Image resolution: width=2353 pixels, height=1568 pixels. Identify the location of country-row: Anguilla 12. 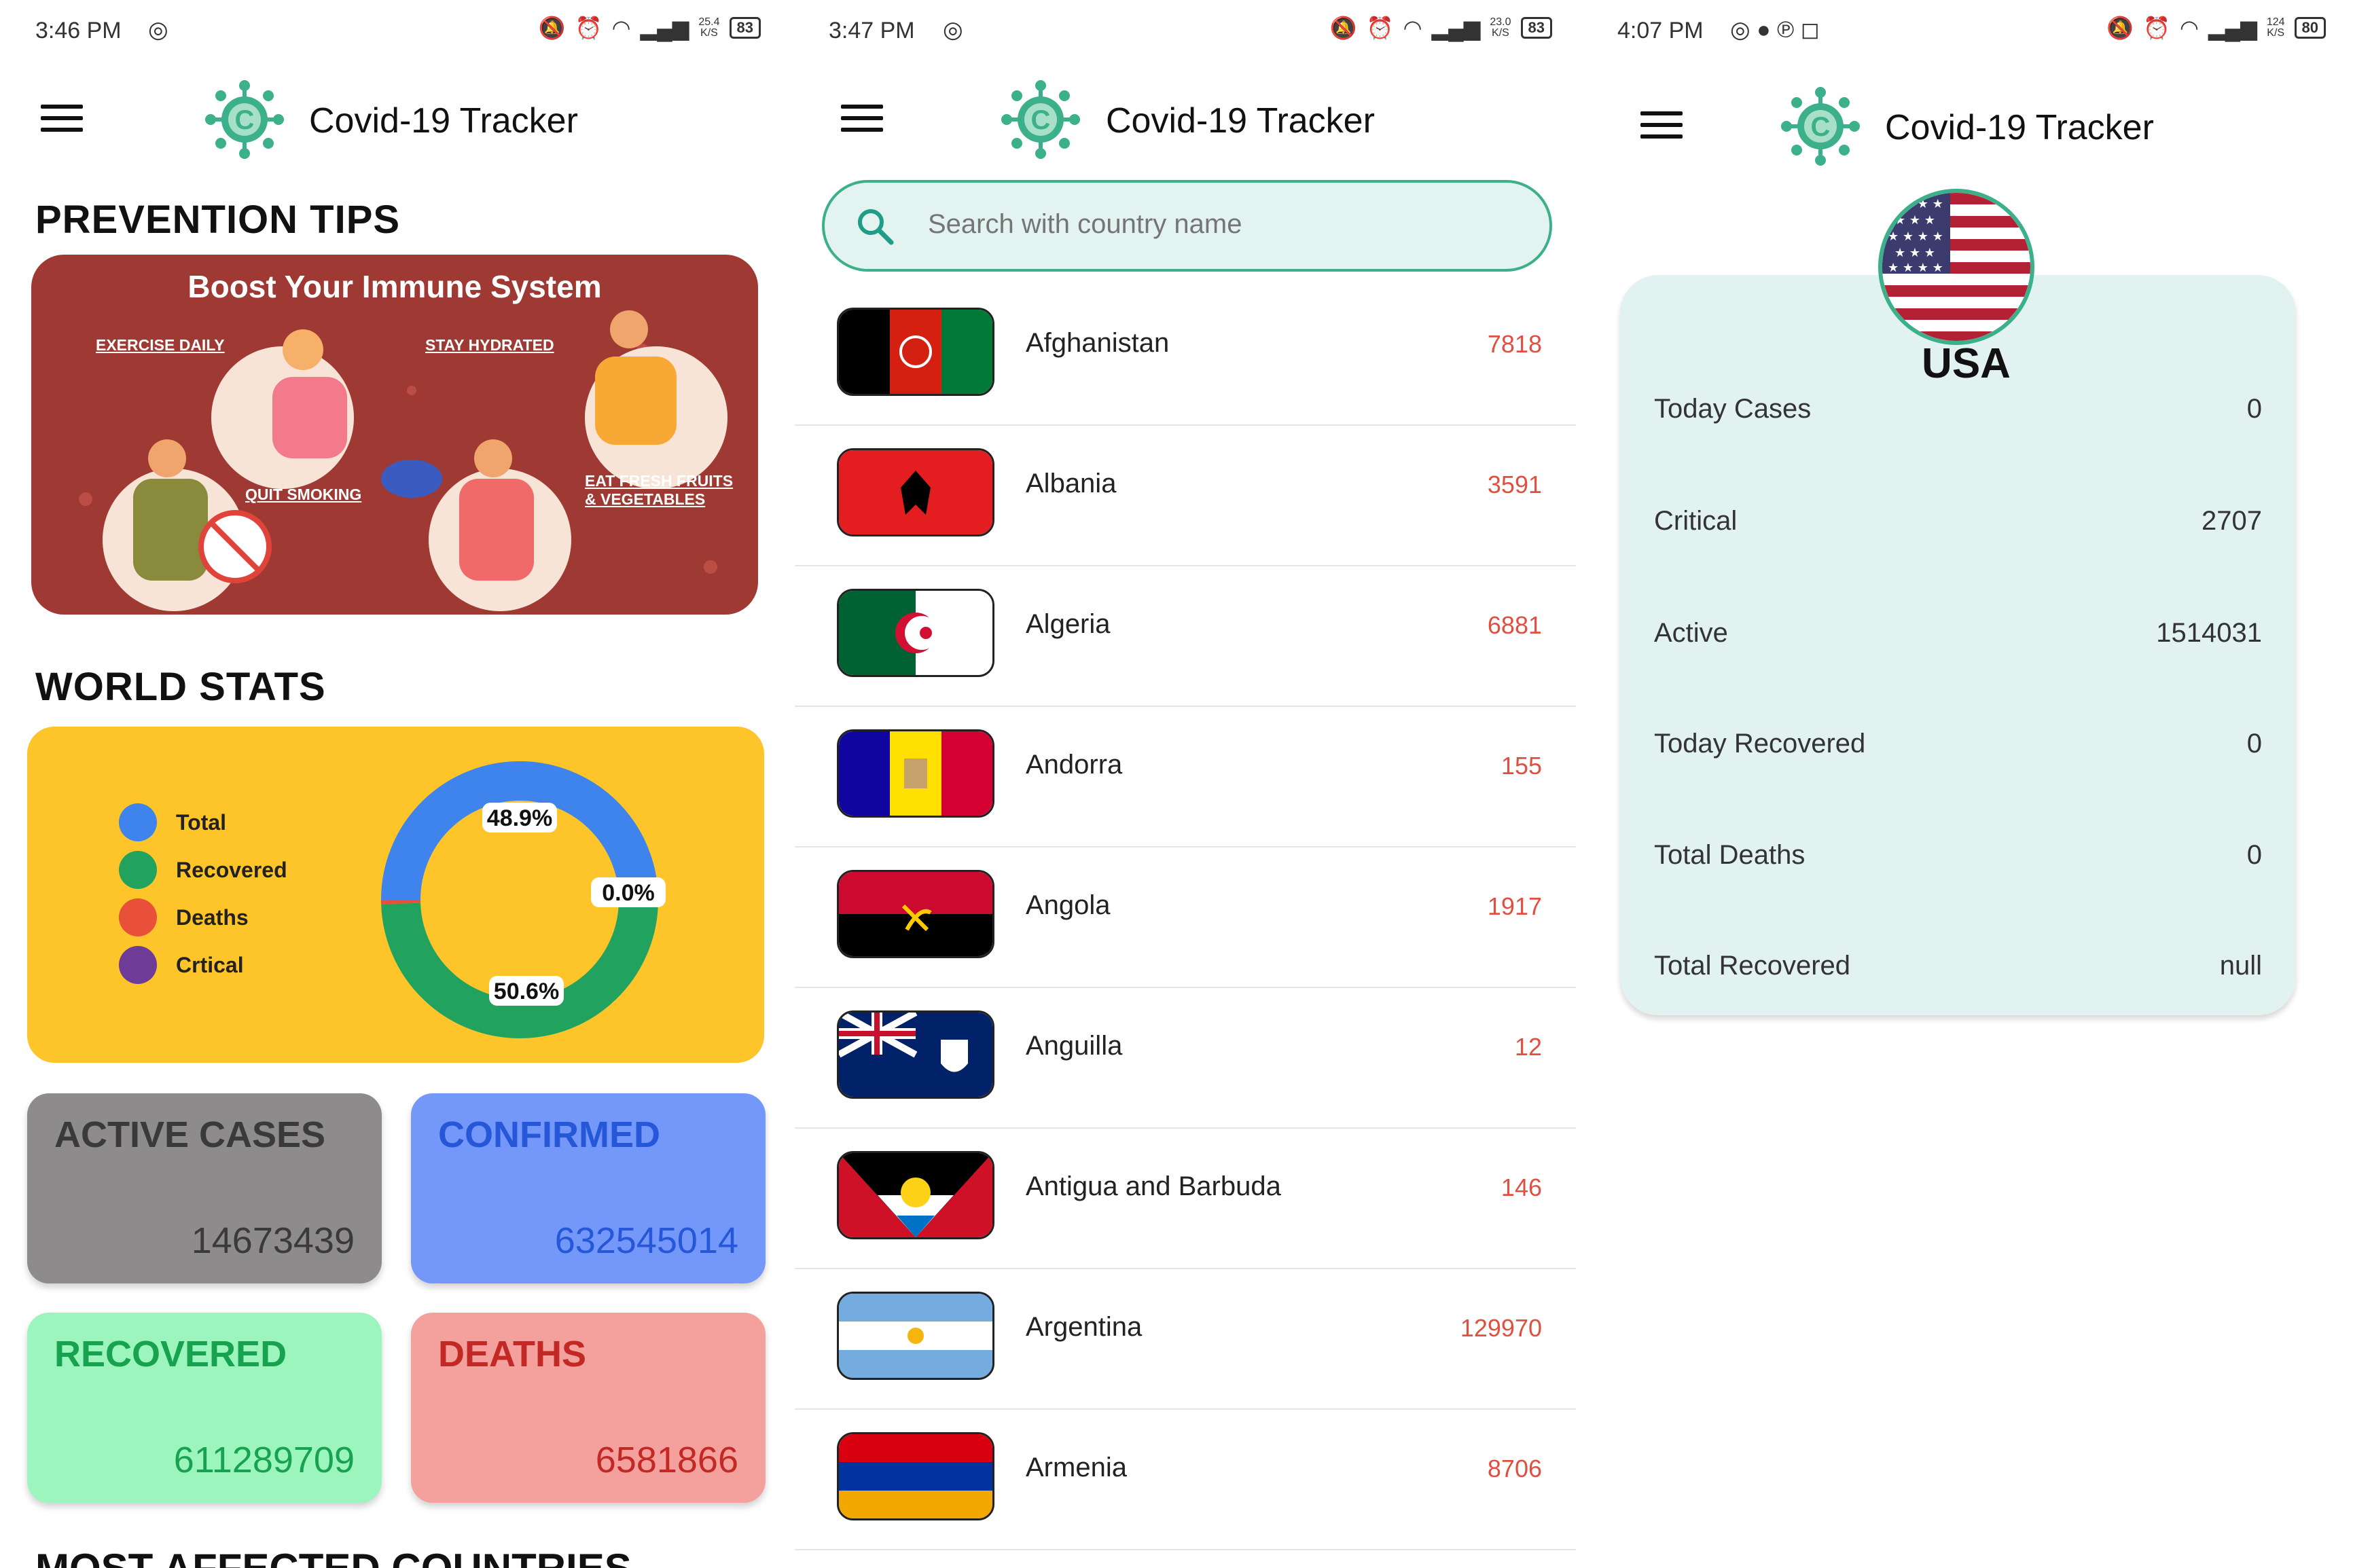
(1185, 1058).